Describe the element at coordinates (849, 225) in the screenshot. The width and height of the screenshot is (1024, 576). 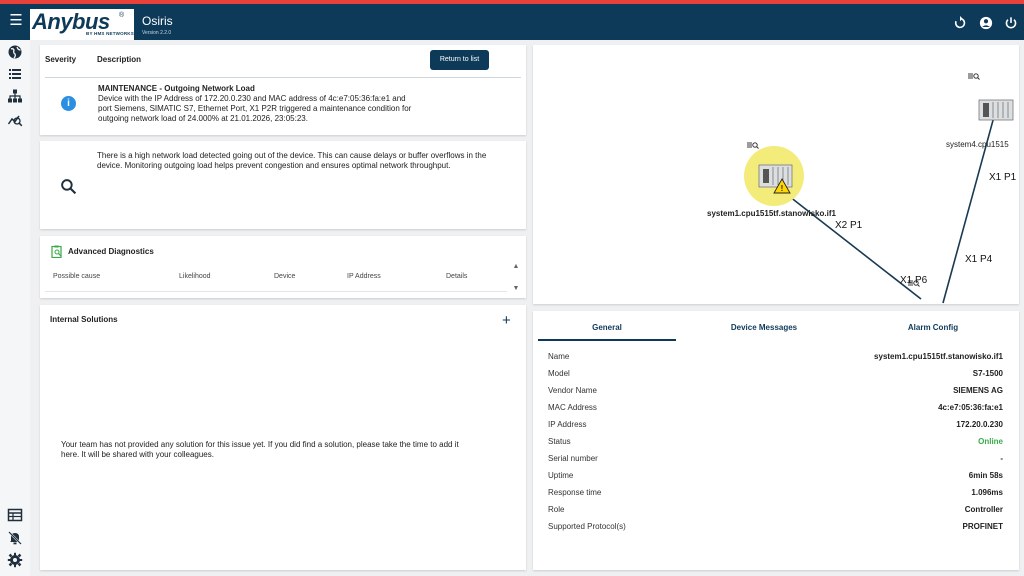
I see `port-label: X2 P1` at that location.